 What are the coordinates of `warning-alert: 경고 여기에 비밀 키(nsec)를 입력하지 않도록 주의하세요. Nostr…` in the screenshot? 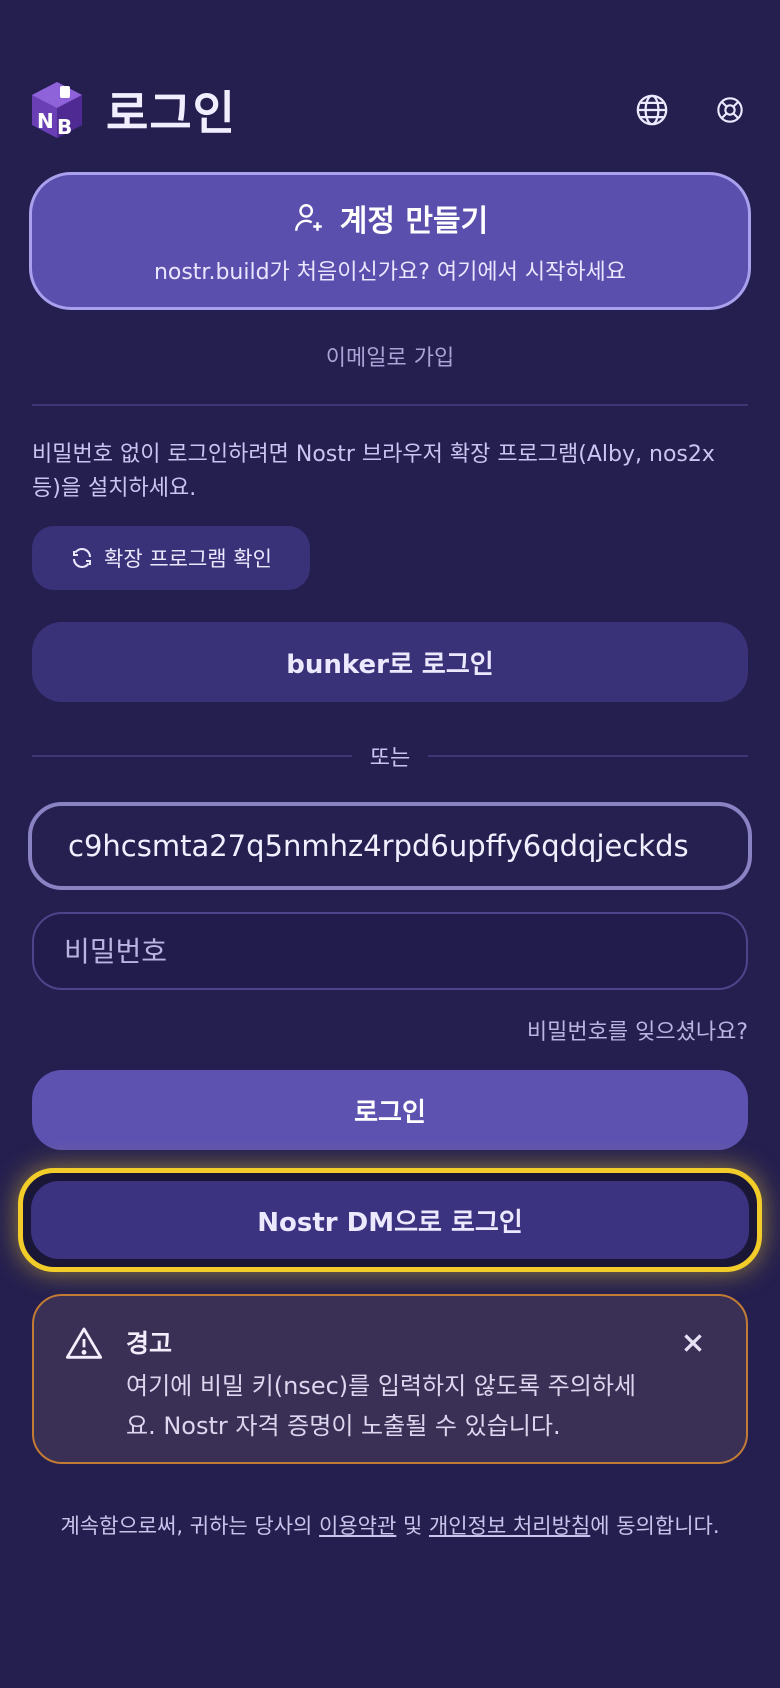 It's located at (390, 1379).